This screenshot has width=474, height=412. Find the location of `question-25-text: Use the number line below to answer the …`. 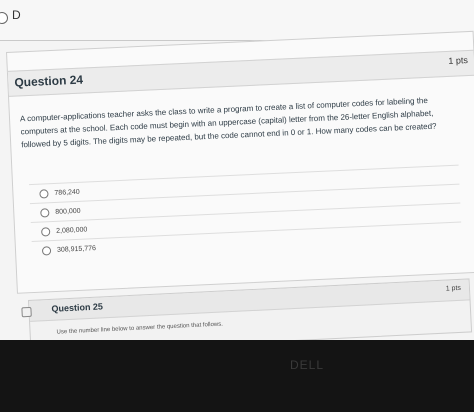

question-25-text: Use the number line below to answer the … is located at coordinates (140, 328).